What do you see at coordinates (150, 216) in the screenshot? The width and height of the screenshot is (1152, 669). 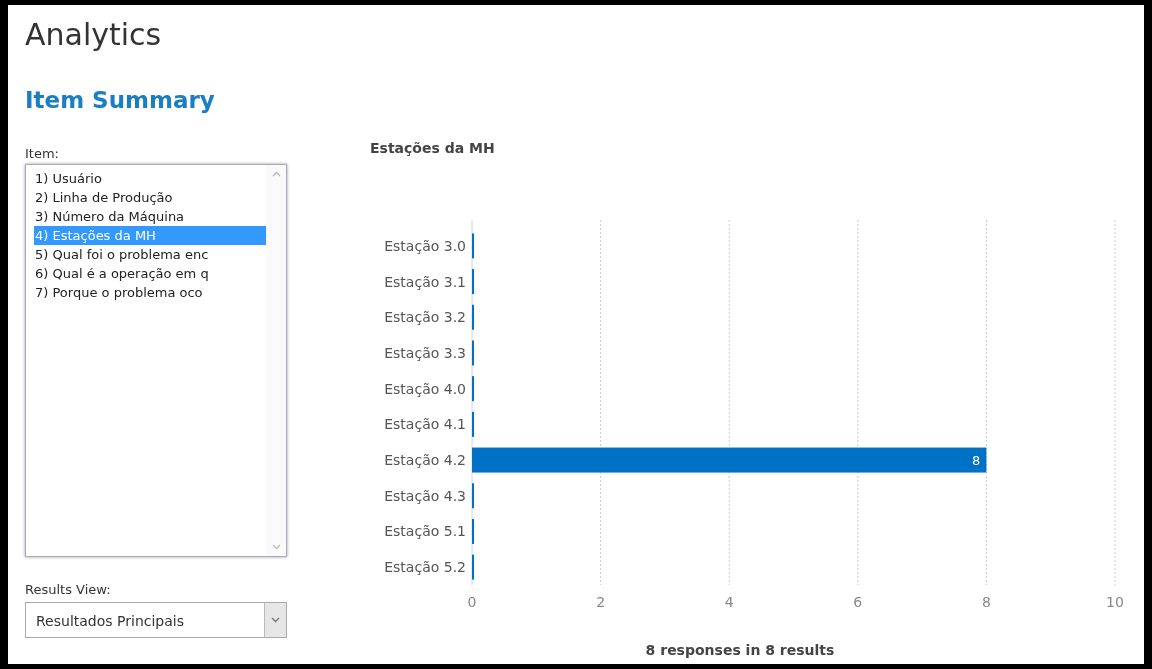 I see `list-item: 3) Número da Máquina` at bounding box center [150, 216].